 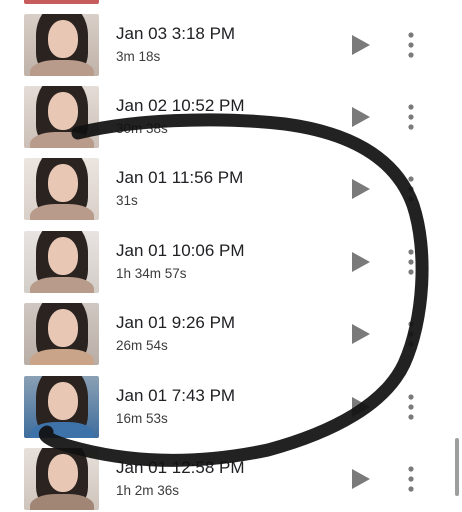 I want to click on list-item: Jan 01 11:56 PM 31s, so click(x=231, y=194).